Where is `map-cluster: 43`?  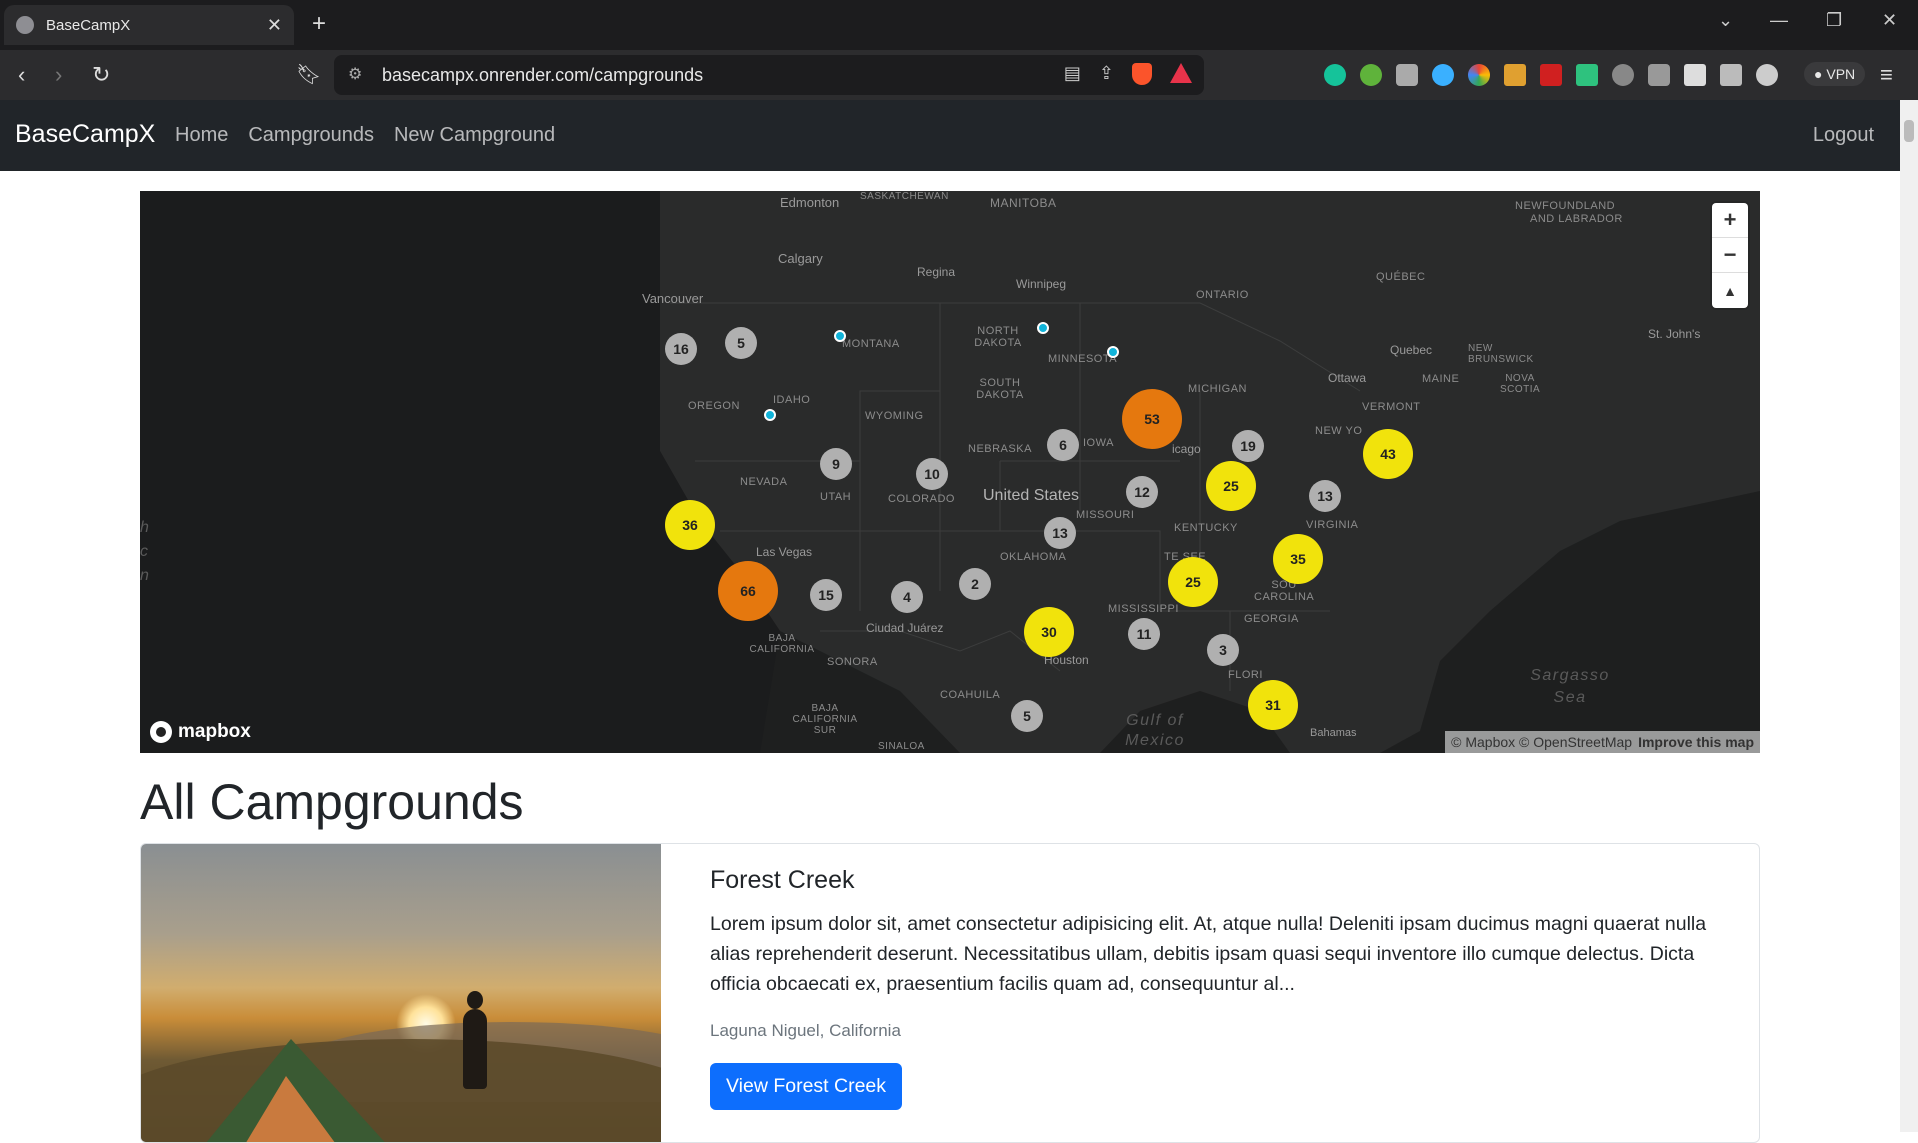 map-cluster: 43 is located at coordinates (1388, 454).